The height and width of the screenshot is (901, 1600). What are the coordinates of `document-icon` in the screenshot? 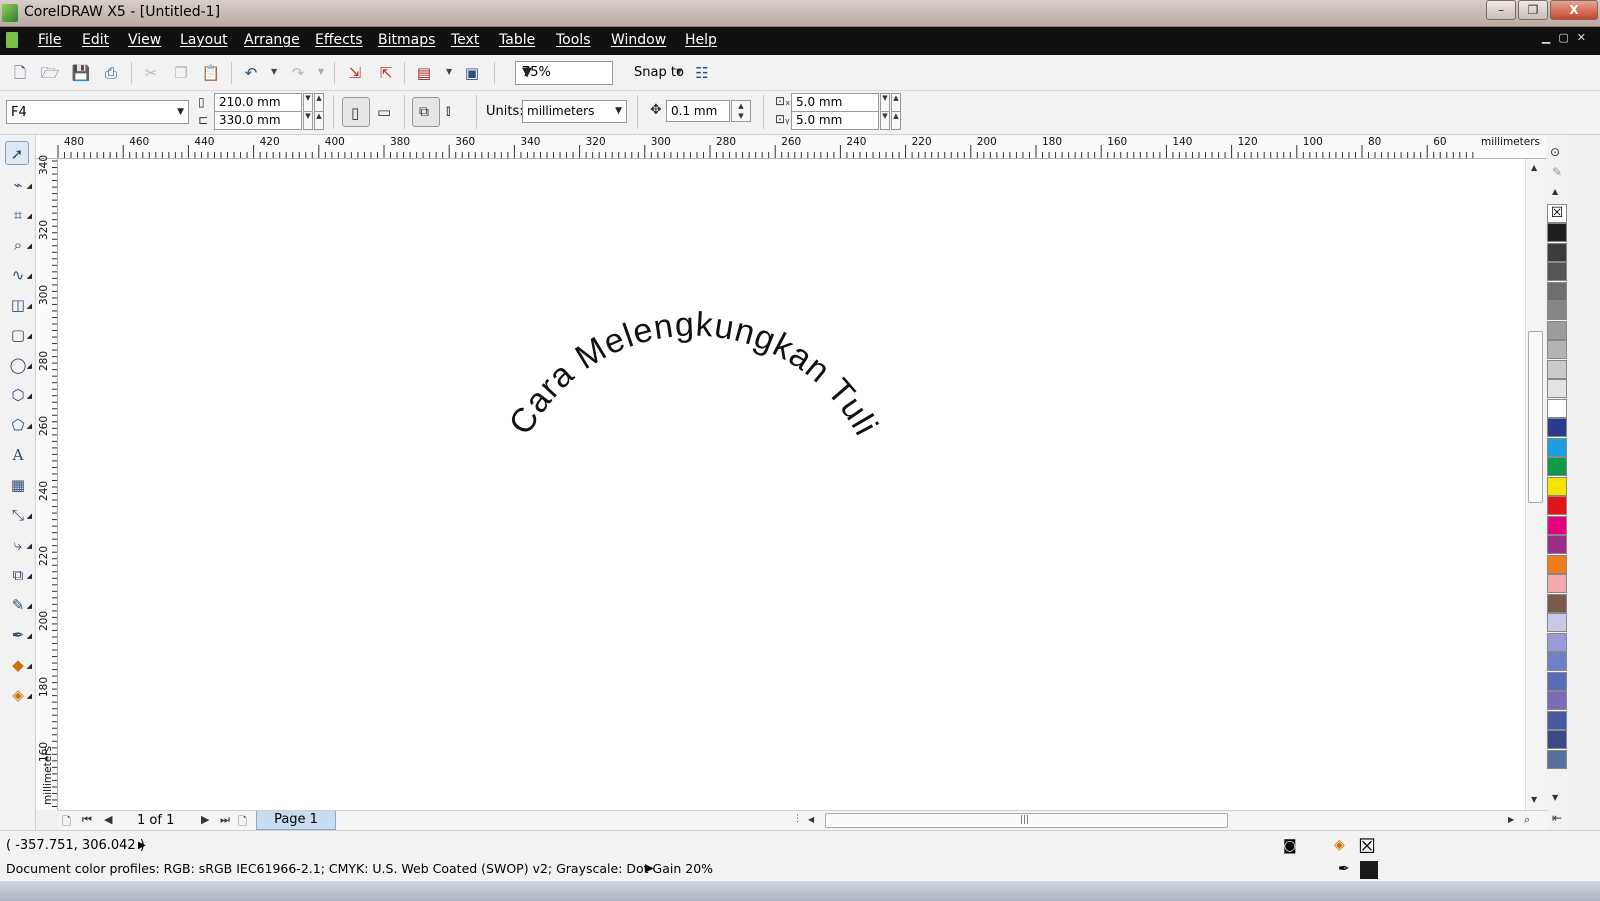 It's located at (12, 40).